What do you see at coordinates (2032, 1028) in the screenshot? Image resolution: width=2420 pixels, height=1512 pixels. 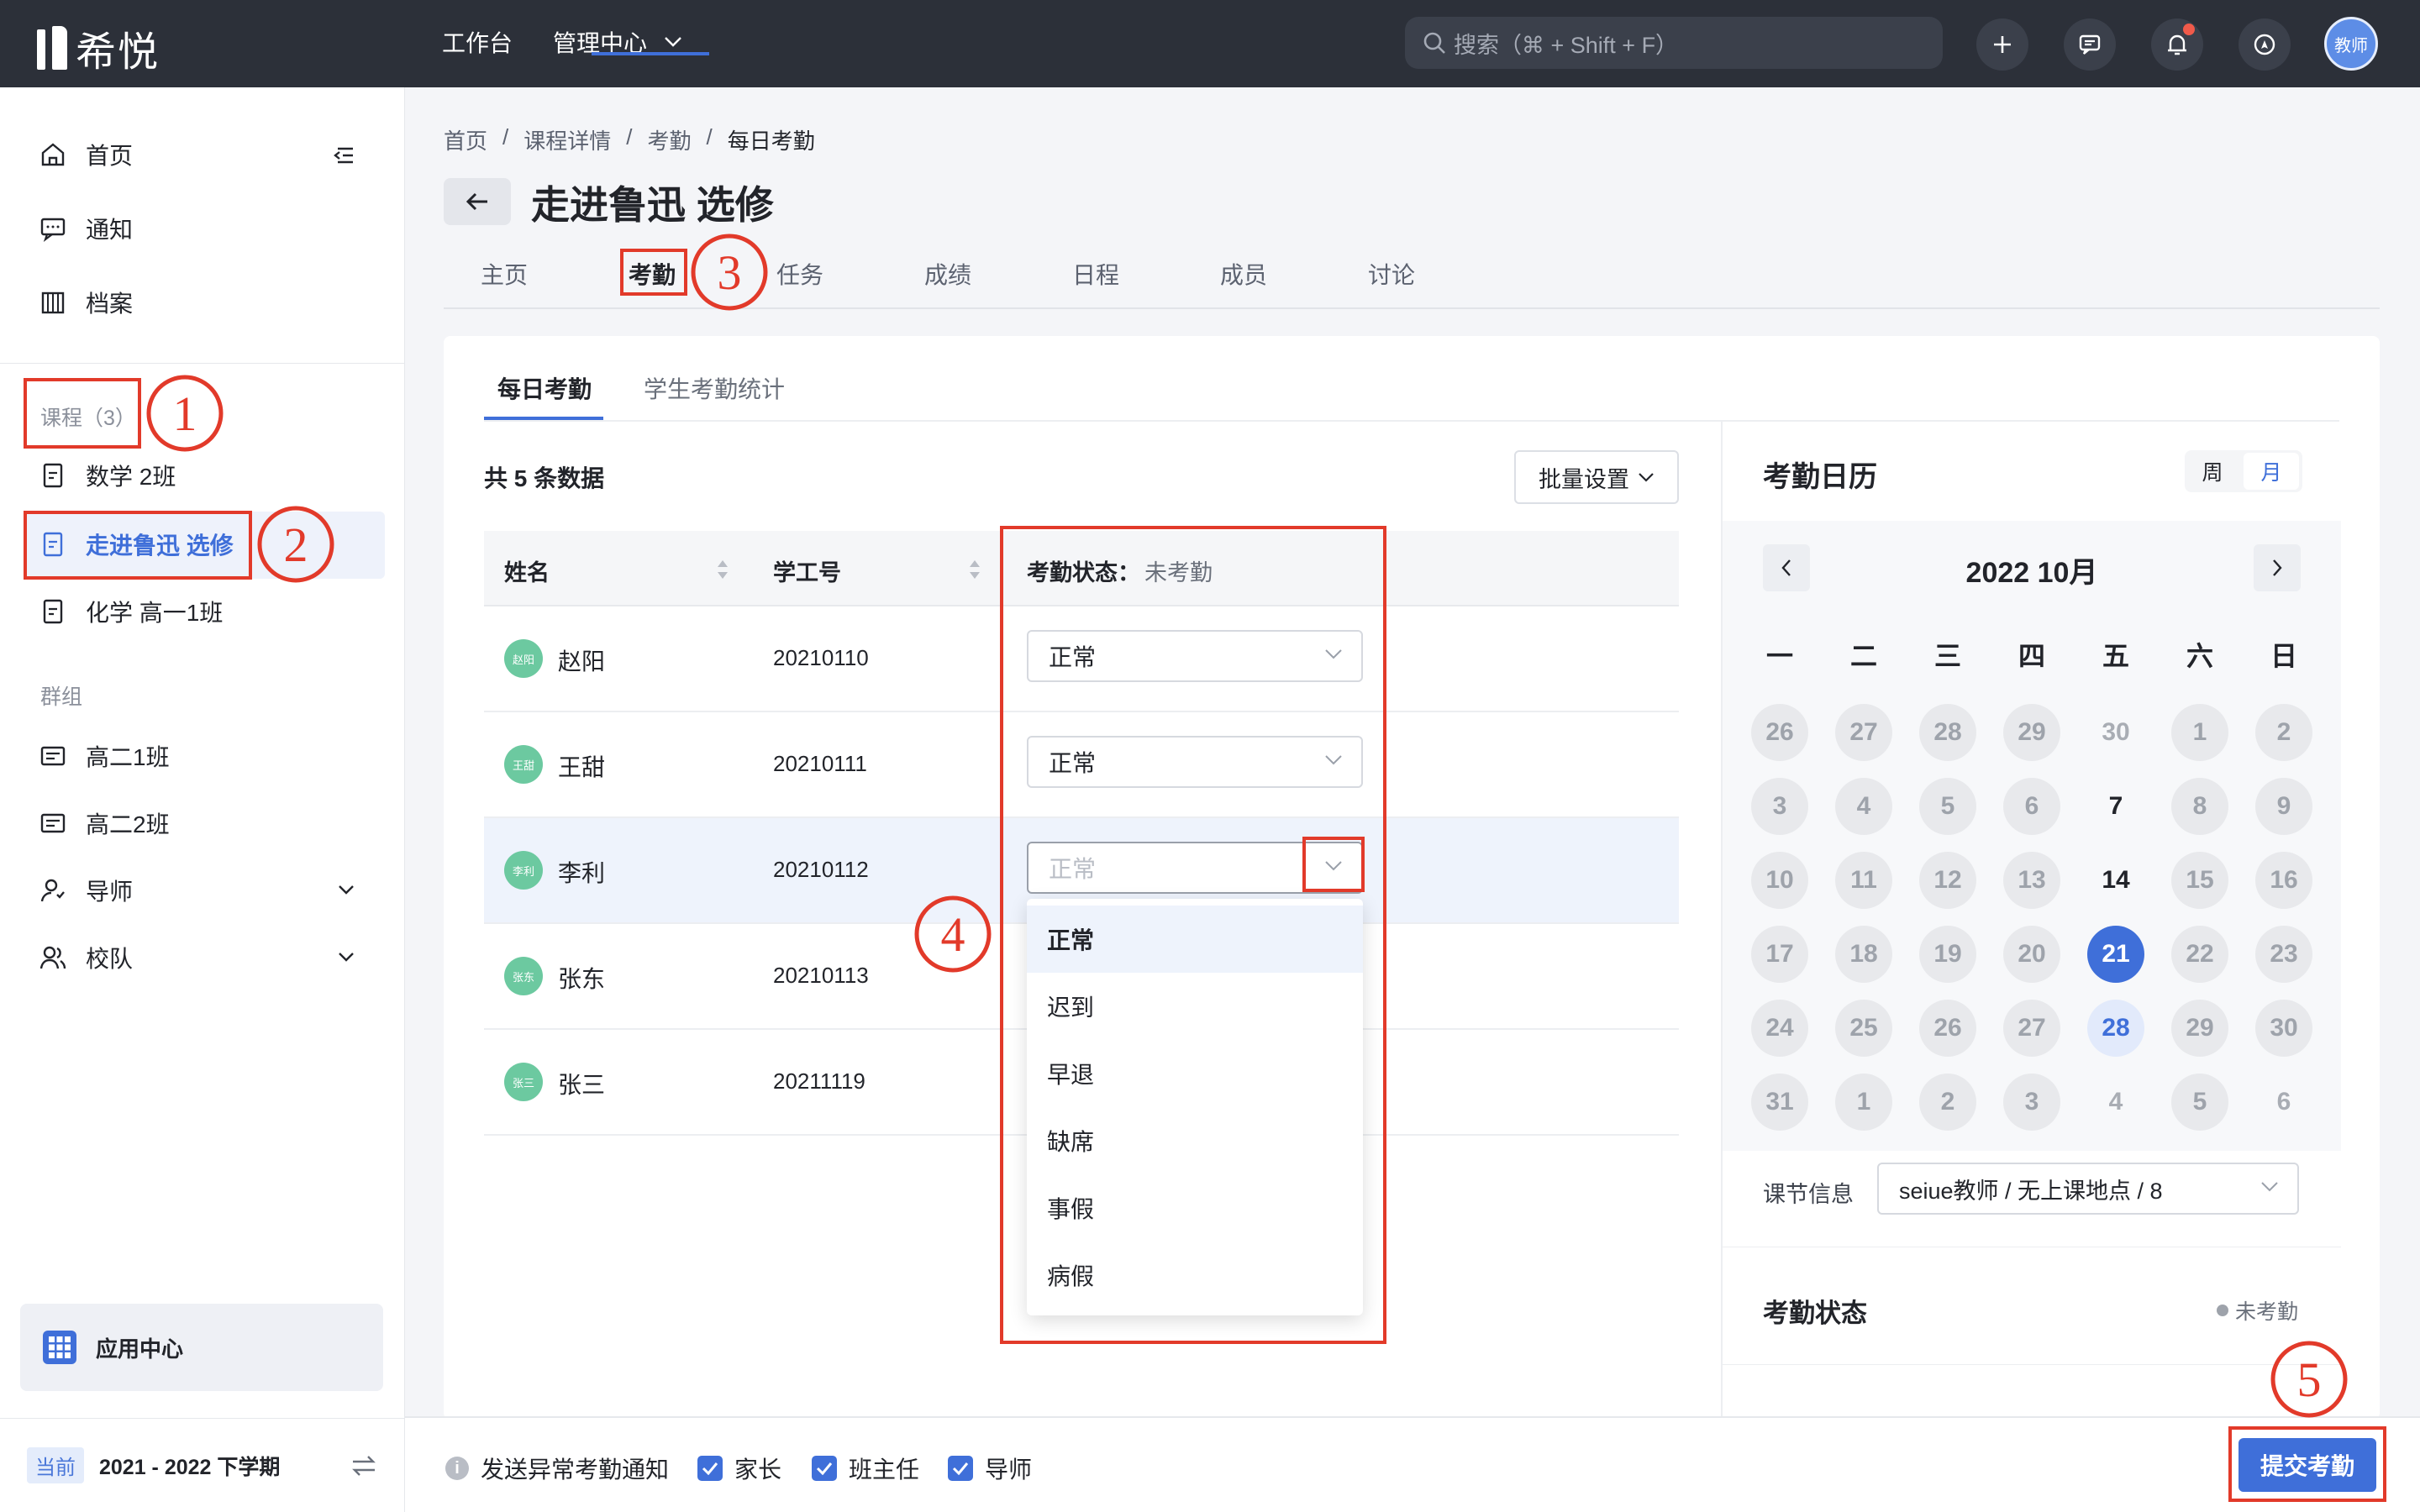 I see `calendar-day: 27` at bounding box center [2032, 1028].